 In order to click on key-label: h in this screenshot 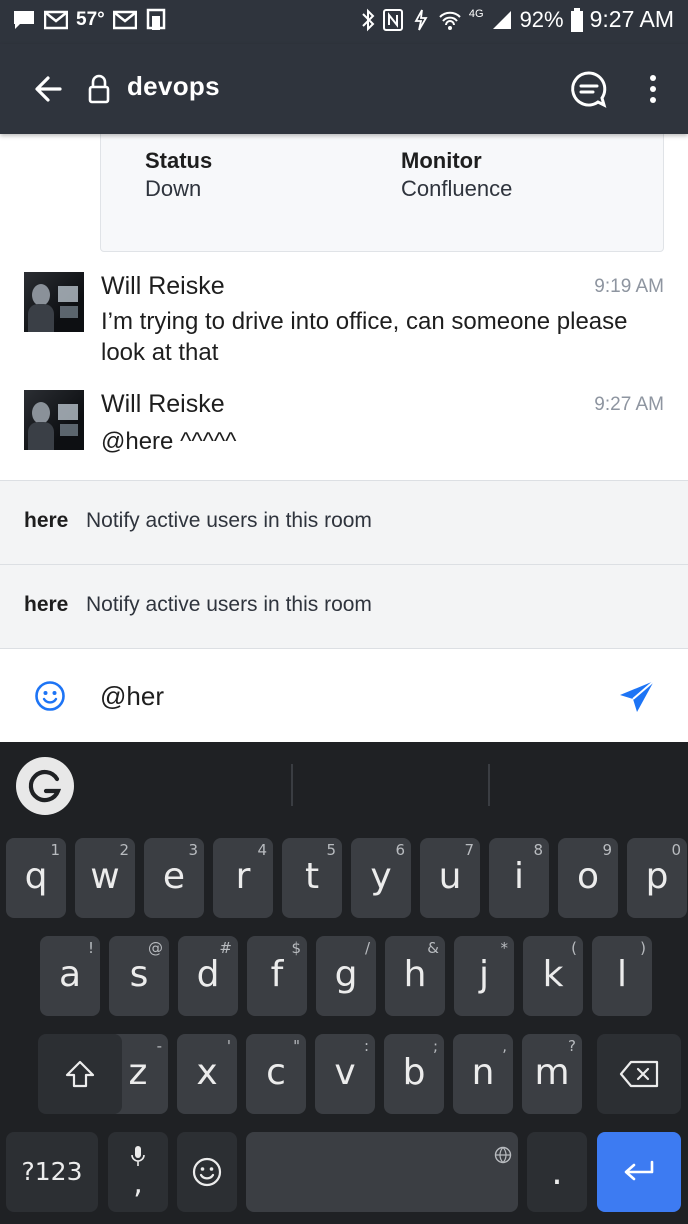, I will do `click(415, 974)`.